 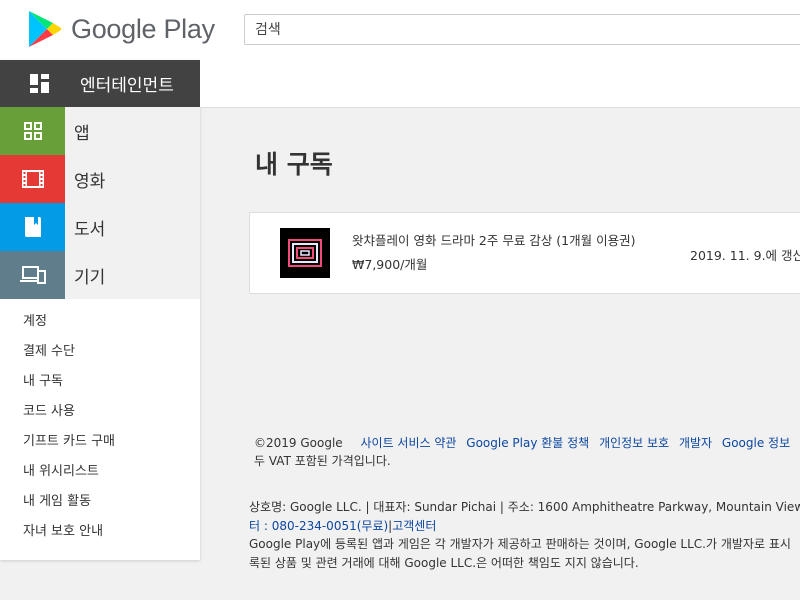 I want to click on phone-link: 터 : 080-234-0051(무료), so click(x=318, y=526).